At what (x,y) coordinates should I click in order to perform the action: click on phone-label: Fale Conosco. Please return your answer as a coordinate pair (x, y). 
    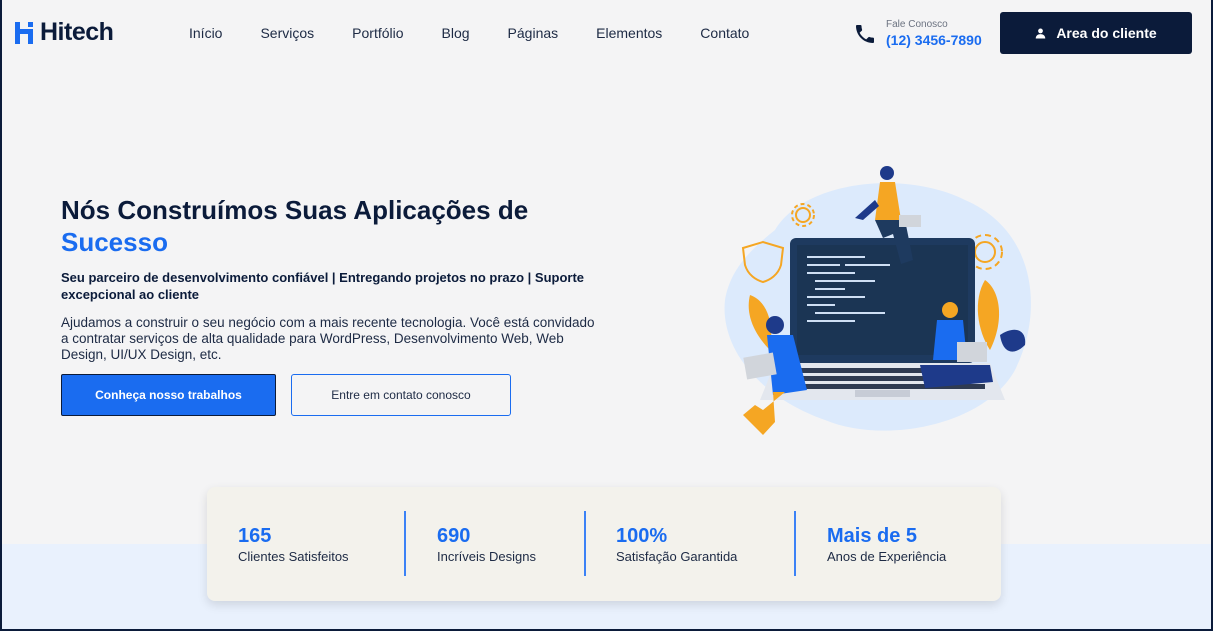
    Looking at the image, I should click on (917, 24).